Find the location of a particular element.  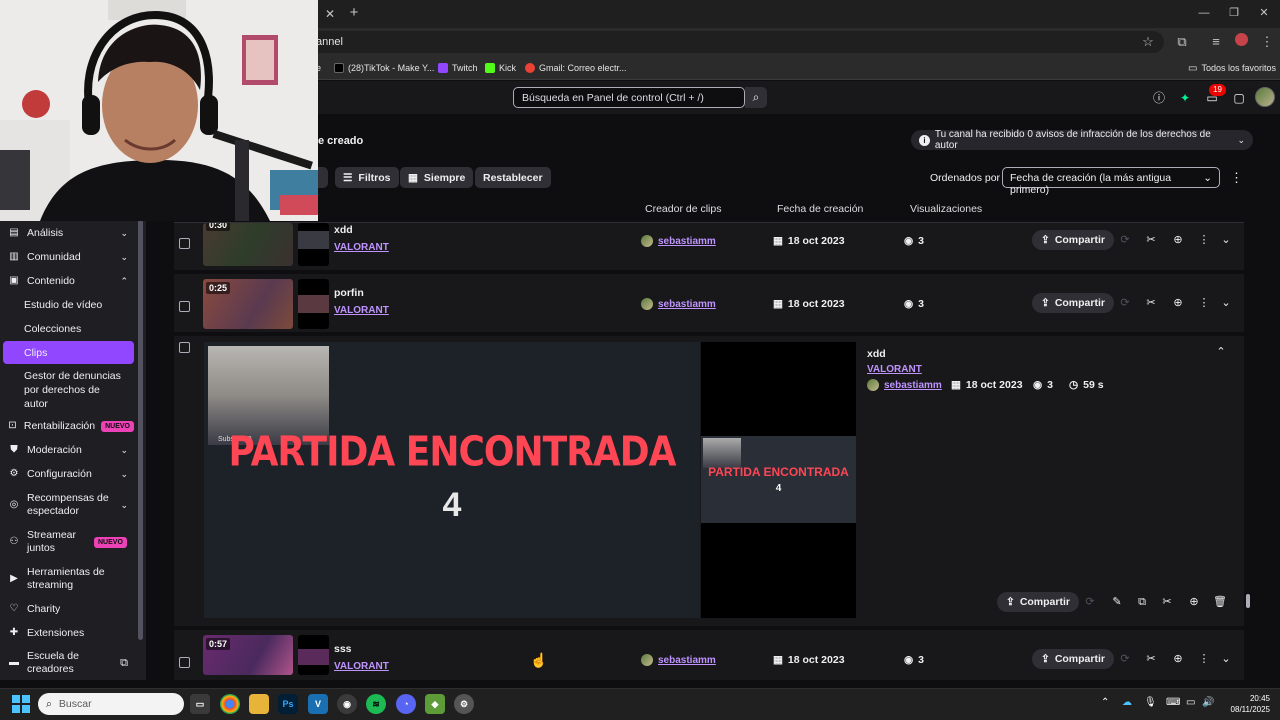

sidebar-scrollbar is located at coordinates (140, 430).